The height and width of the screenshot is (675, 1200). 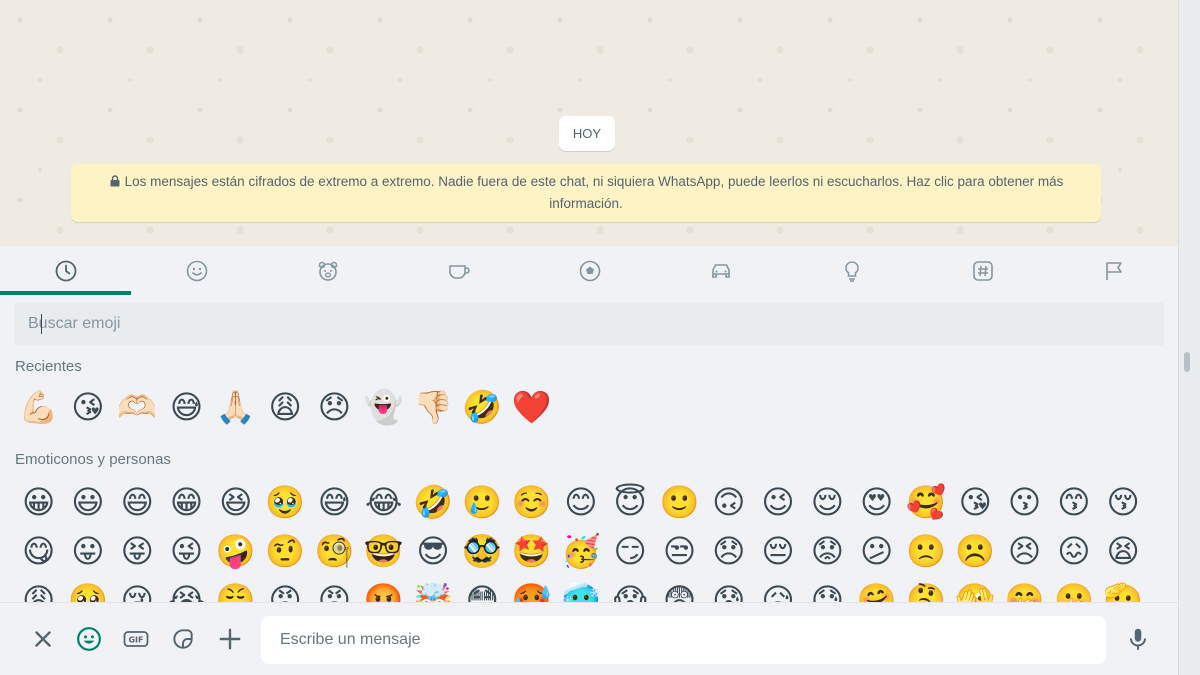 I want to click on emoji-button: 😗, so click(x=1024, y=502).